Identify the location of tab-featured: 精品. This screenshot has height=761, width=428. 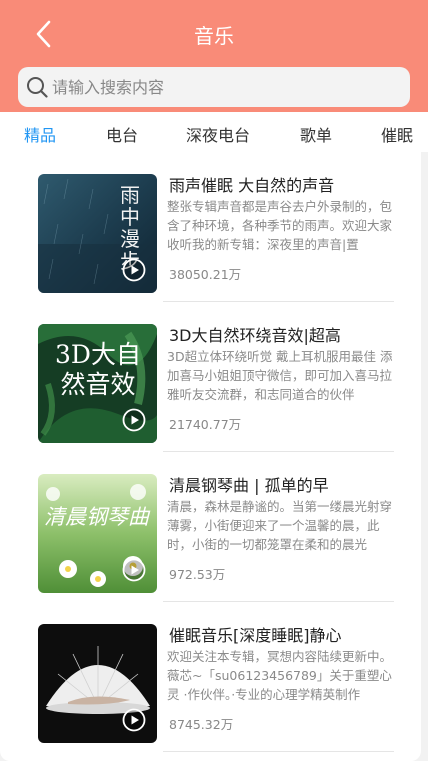
(40, 134).